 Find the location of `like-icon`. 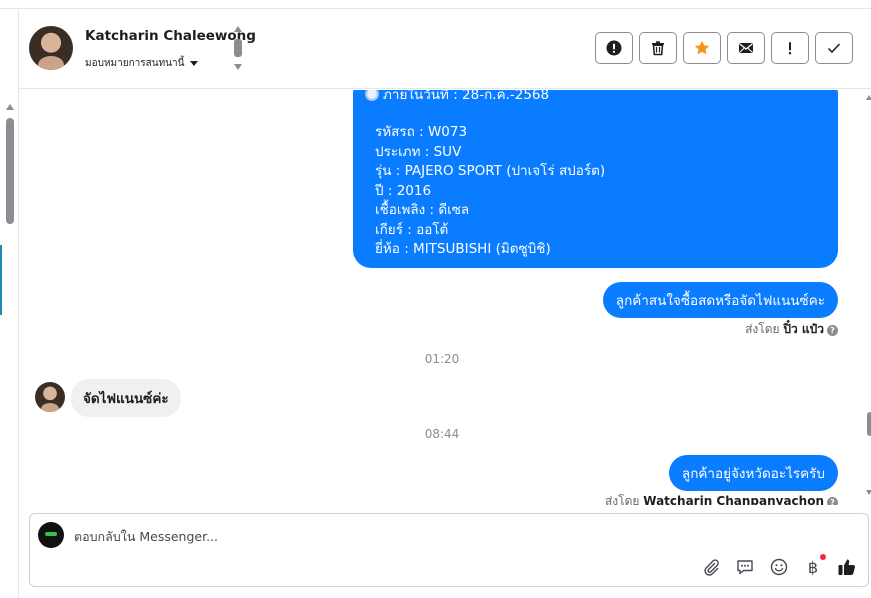

like-icon is located at coordinates (846, 567).